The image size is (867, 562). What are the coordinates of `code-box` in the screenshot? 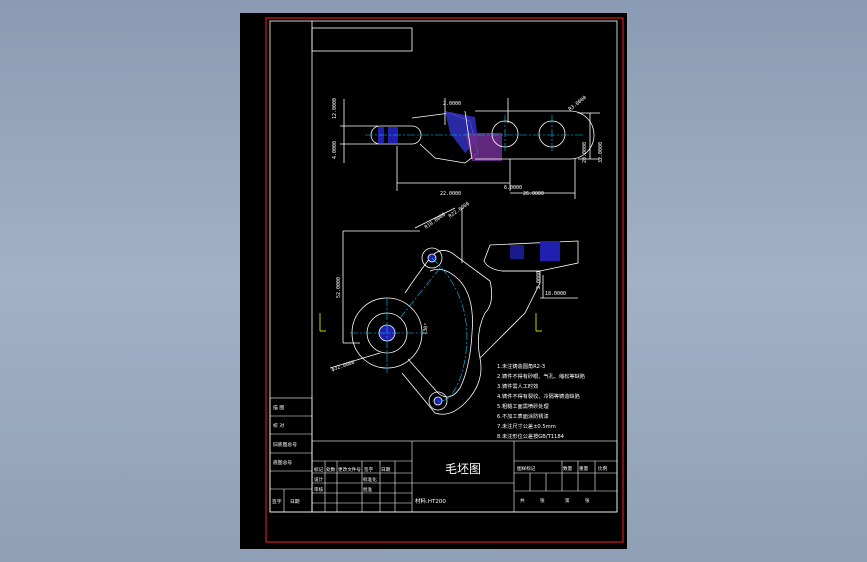 It's located at (362, 39).